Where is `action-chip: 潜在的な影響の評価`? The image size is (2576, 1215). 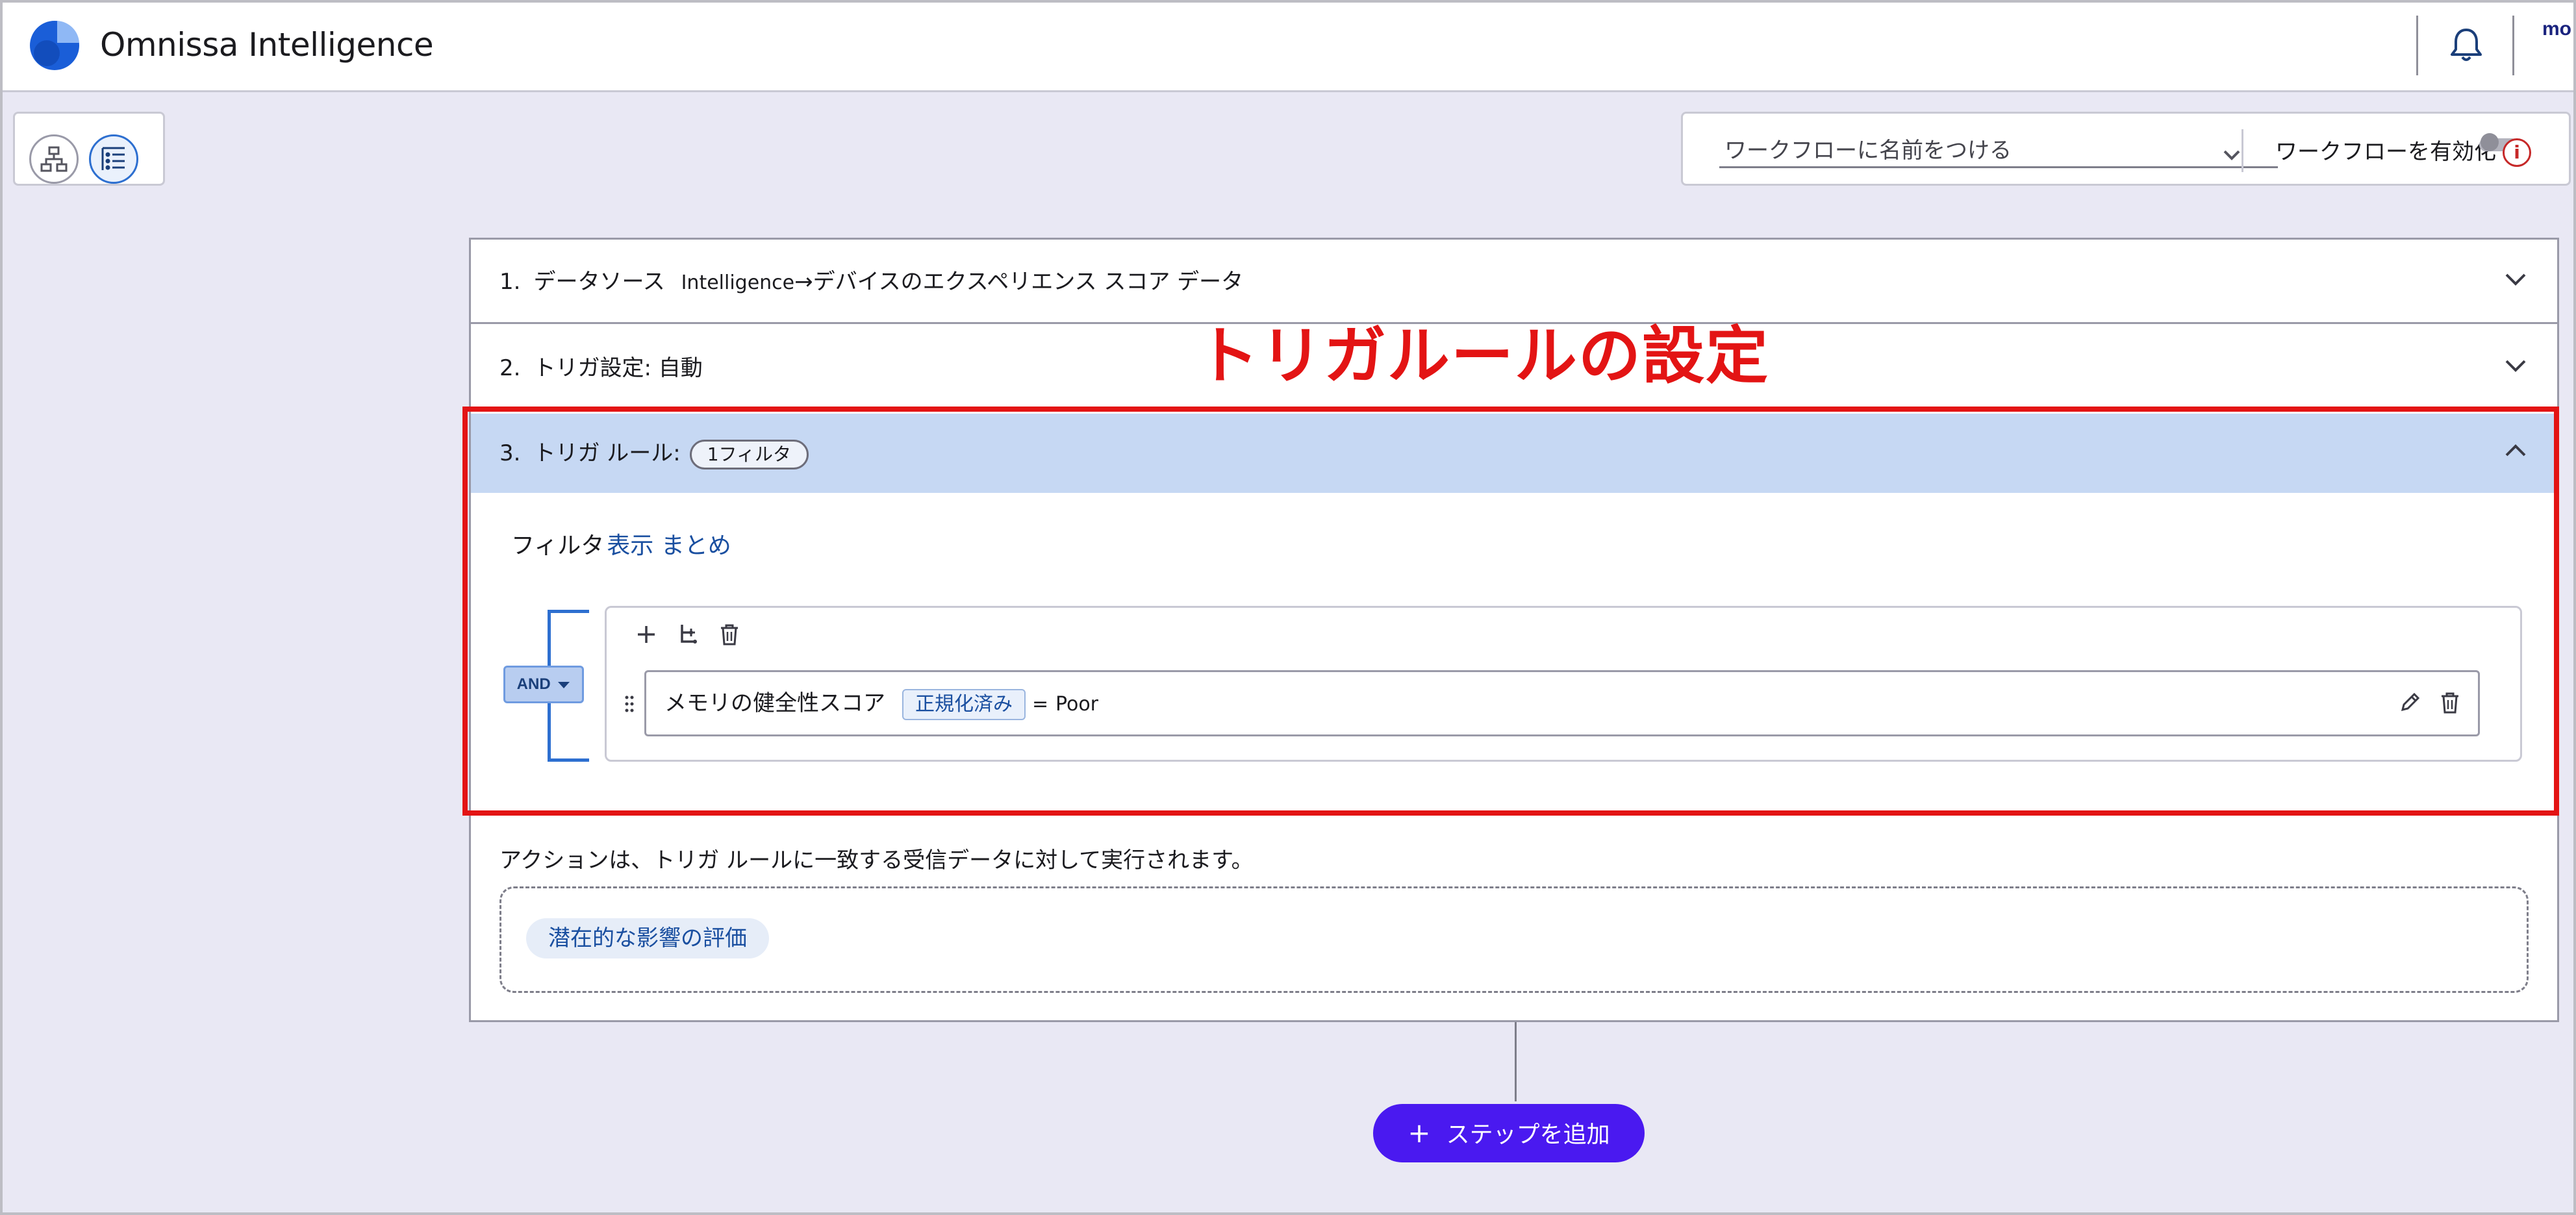
action-chip: 潜在的な影響の評価 is located at coordinates (647, 938).